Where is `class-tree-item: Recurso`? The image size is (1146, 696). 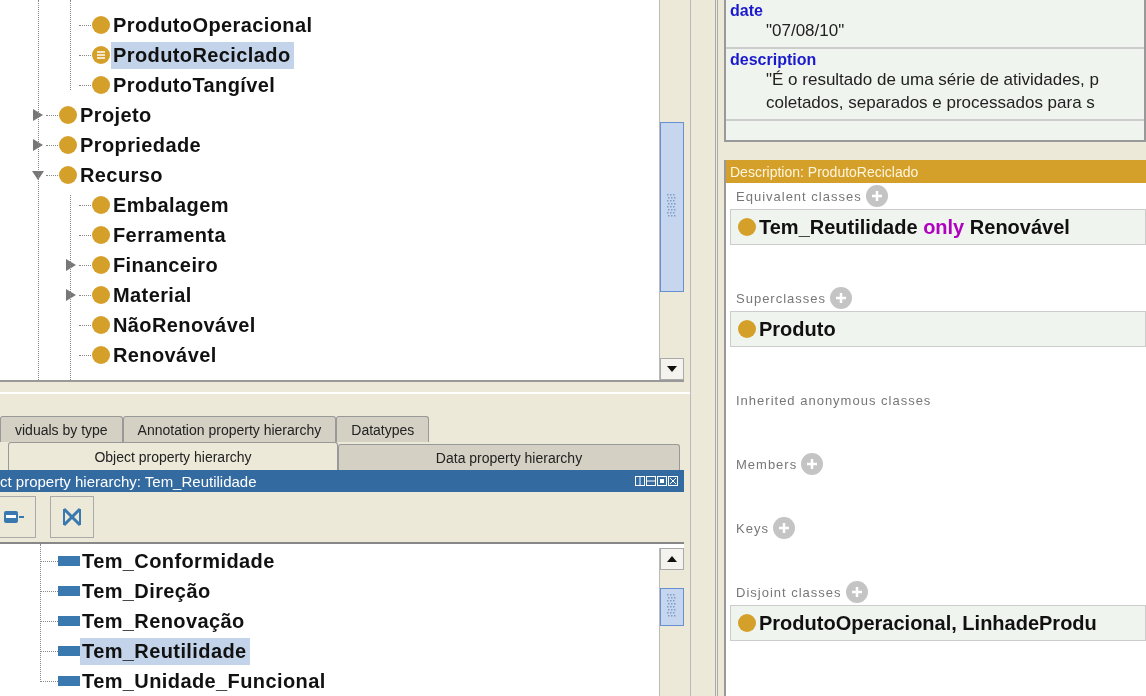
class-tree-item: Recurso is located at coordinates (122, 175).